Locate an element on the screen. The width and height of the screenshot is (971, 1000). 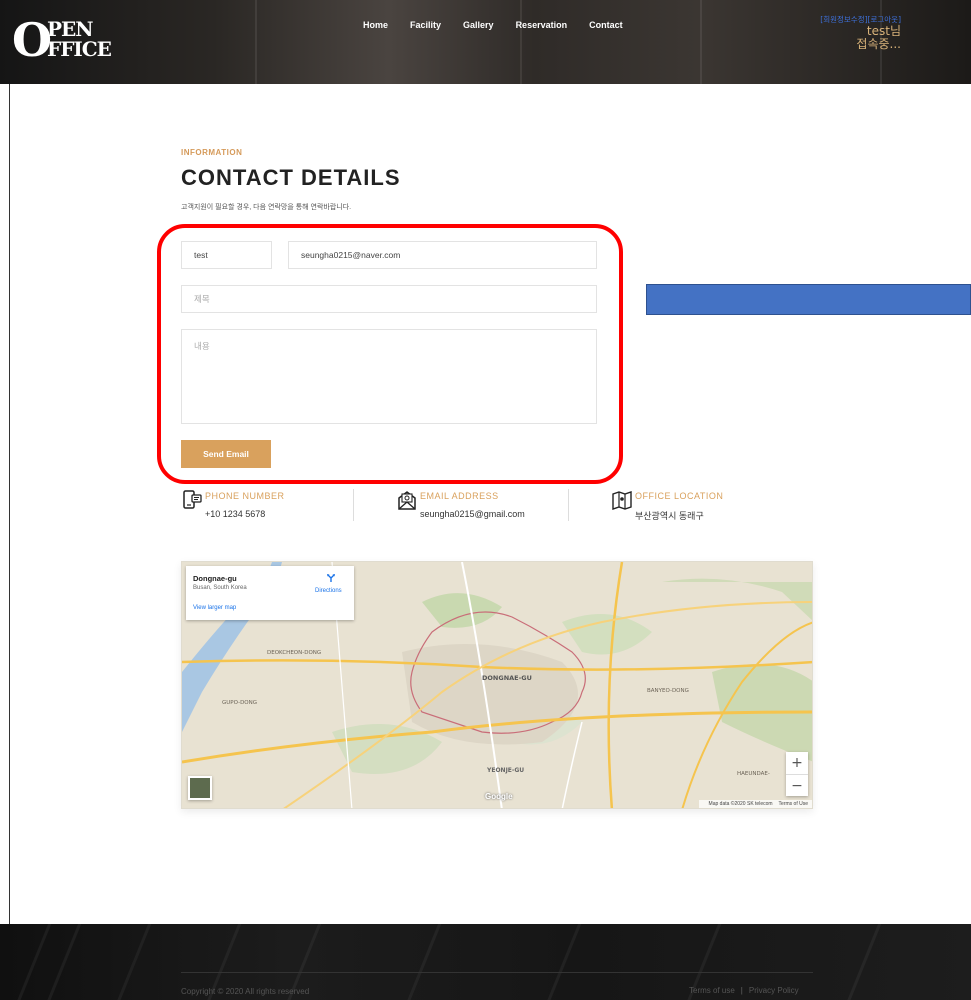
map-icon is located at coordinates (622, 500).